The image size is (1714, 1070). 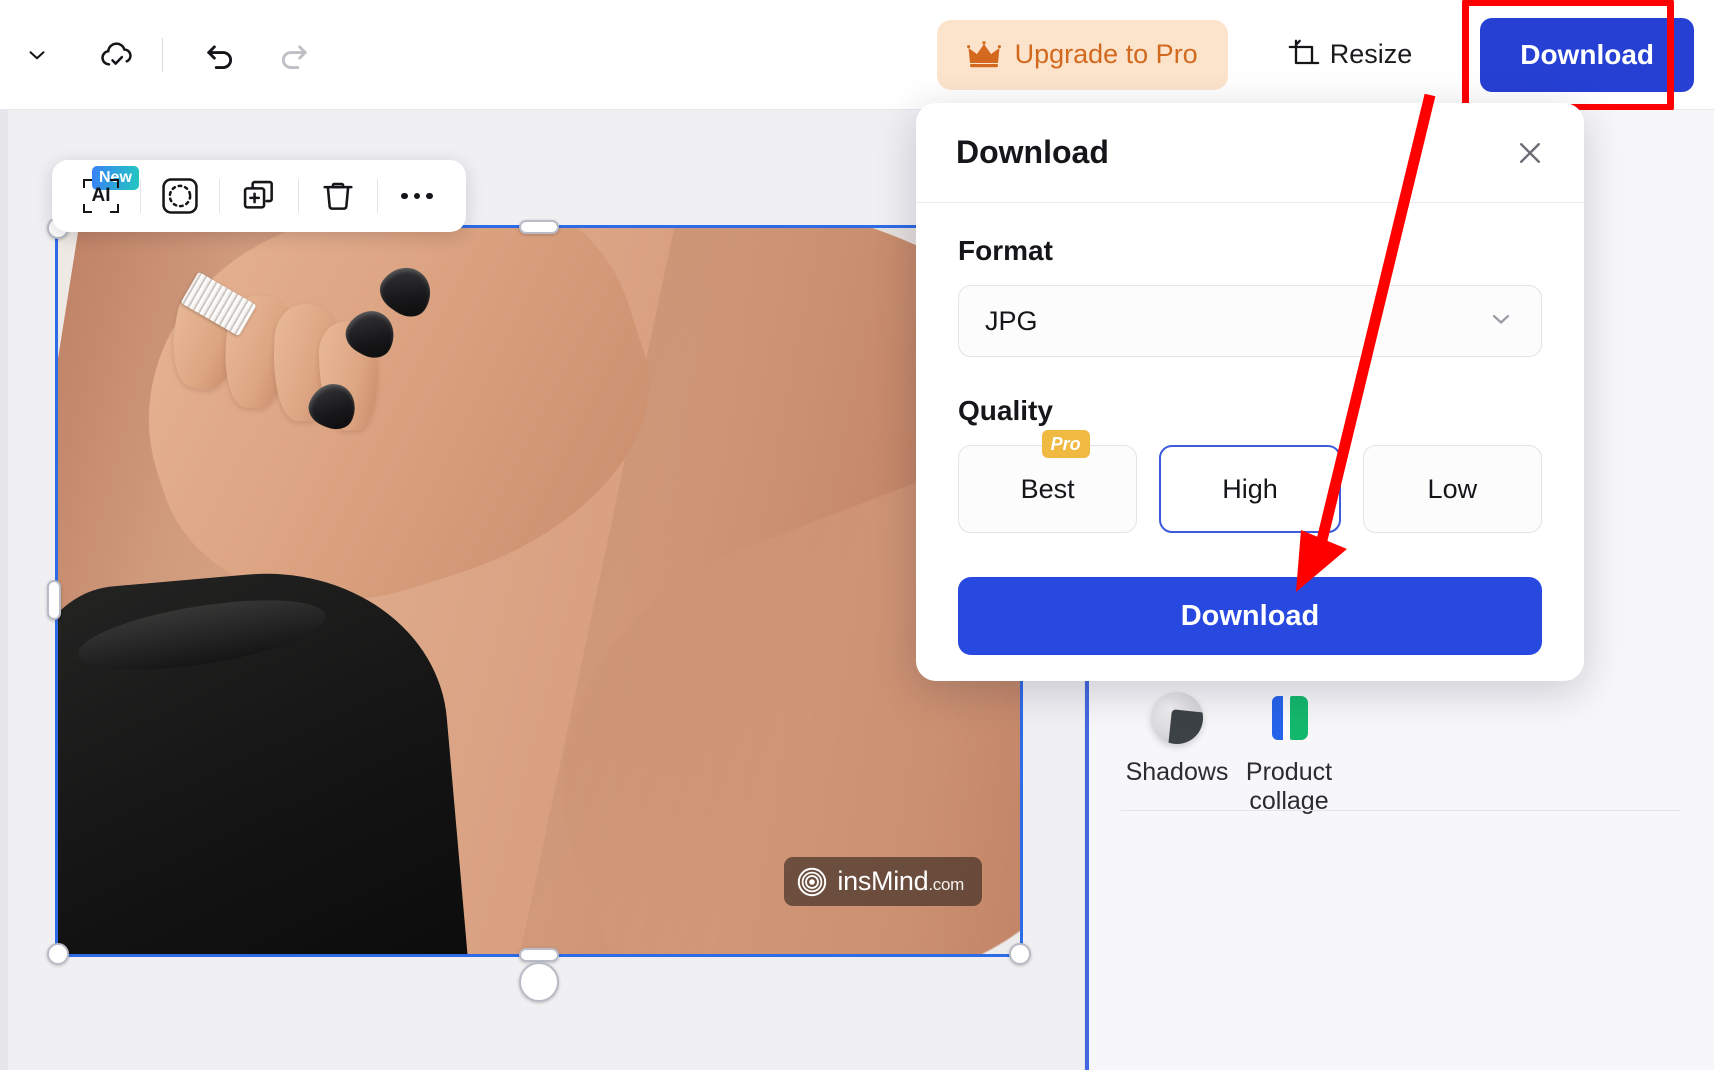 I want to click on resize-handle-middle-left, so click(x=54, y=600).